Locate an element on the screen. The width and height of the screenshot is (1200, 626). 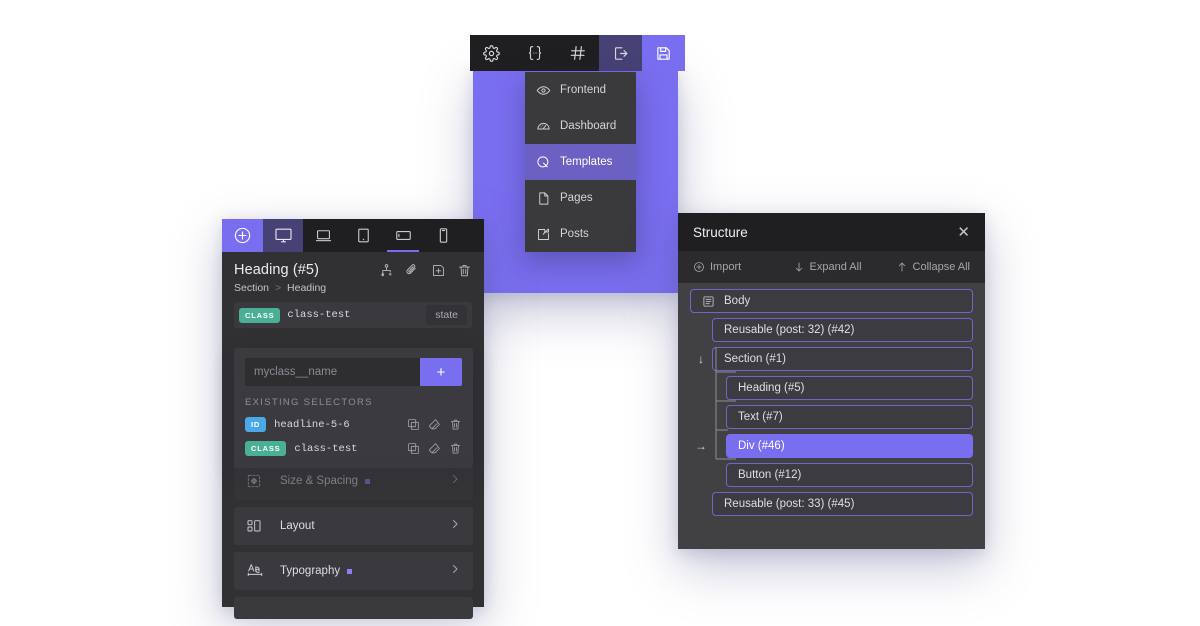
menu-item-pages: Pages is located at coordinates (580, 198).